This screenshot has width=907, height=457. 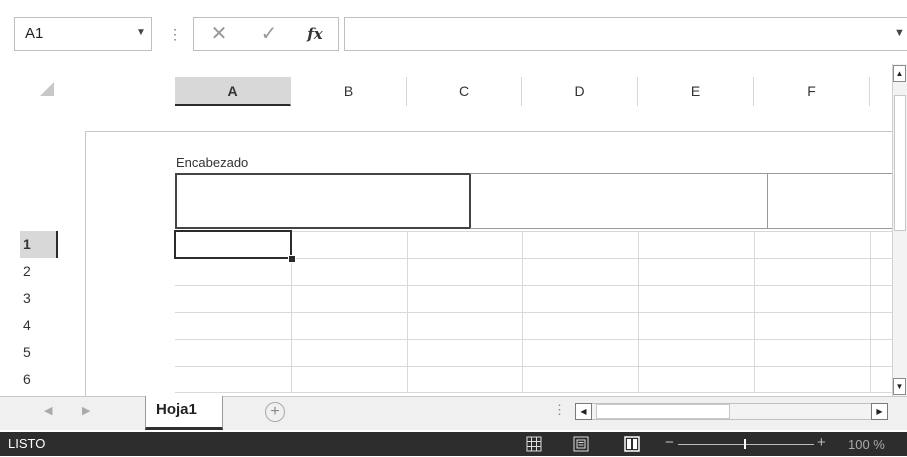 I want to click on zoom-slider-thumb, so click(x=745, y=444).